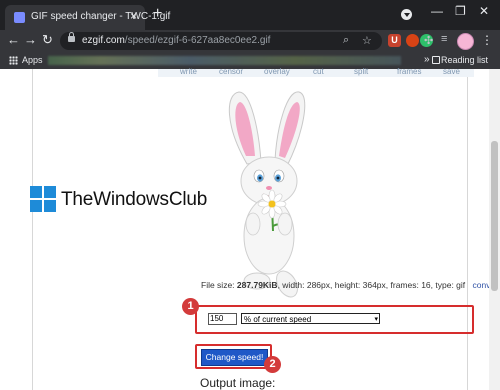  Describe the element at coordinates (437, 11) in the screenshot. I see `window-minimize-button: —` at that location.